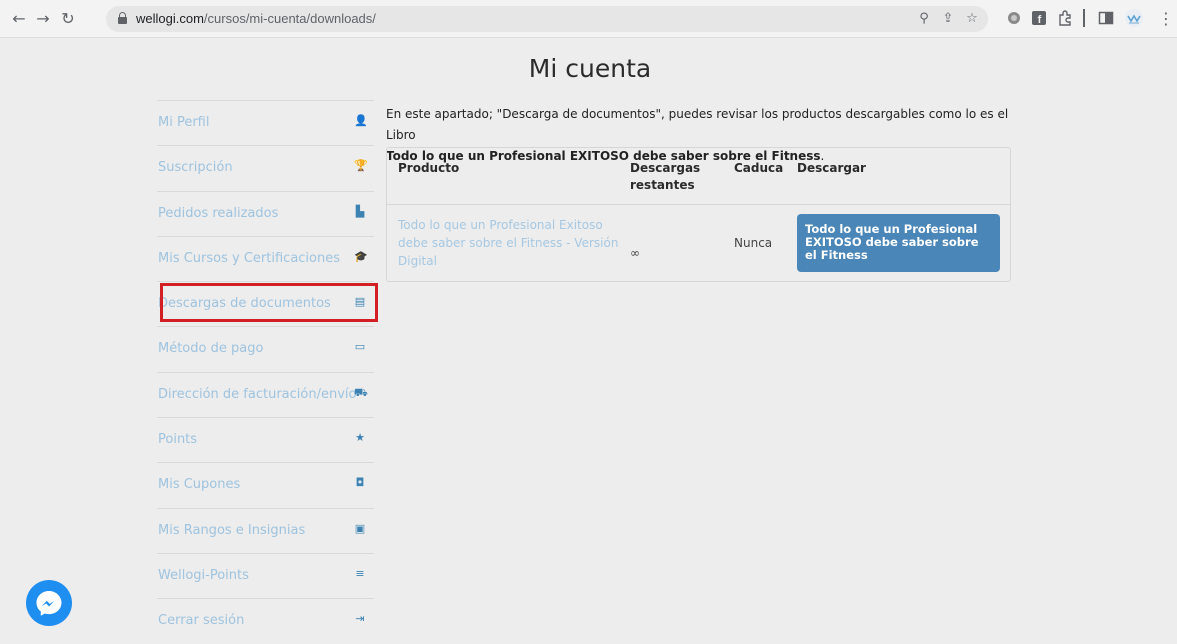 Image resolution: width=1177 pixels, height=644 pixels. What do you see at coordinates (948, 19) in the screenshot?
I see `share-icon: ⇪` at bounding box center [948, 19].